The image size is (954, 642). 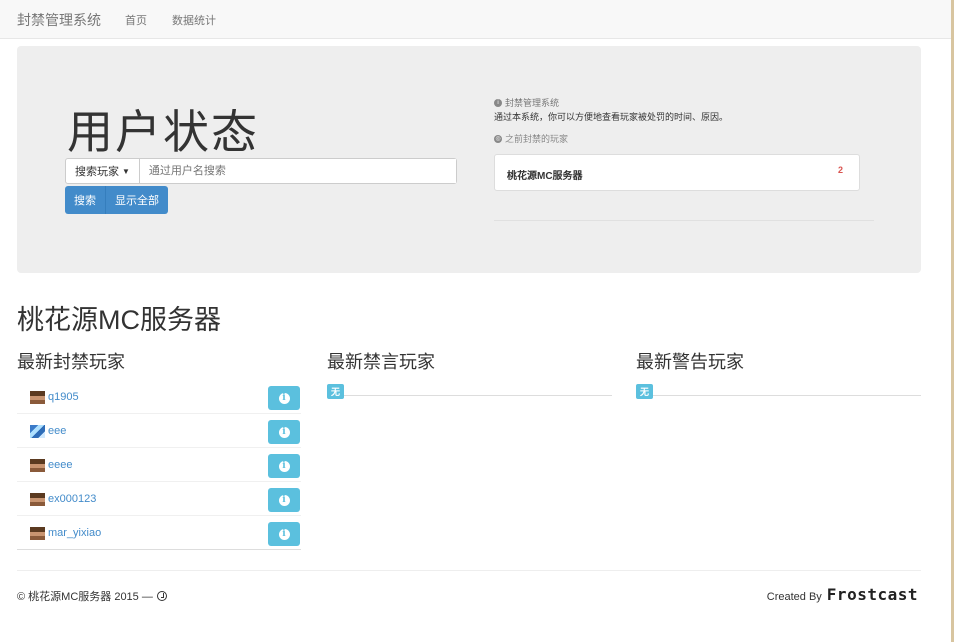 What do you see at coordinates (159, 431) in the screenshot?
I see `list-item: eee i` at bounding box center [159, 431].